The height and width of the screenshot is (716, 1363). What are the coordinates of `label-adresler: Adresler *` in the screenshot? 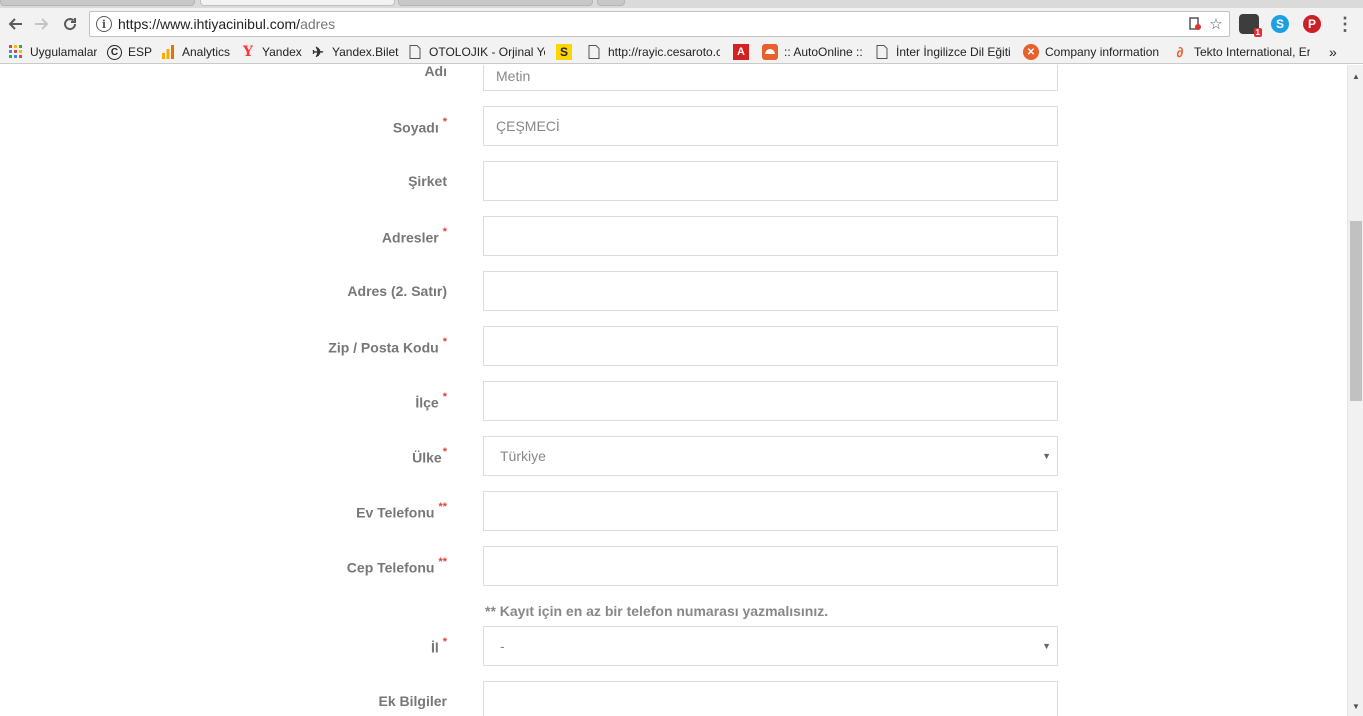 It's located at (414, 236).